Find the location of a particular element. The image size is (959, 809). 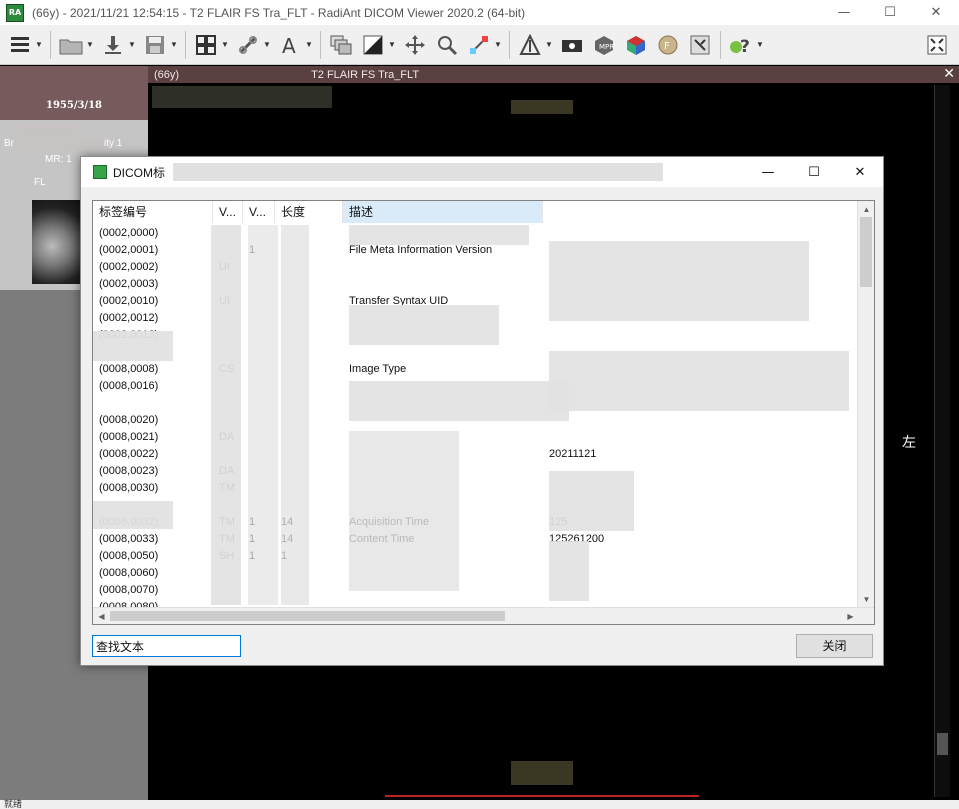

table-row: (0008,0033)TM114Content Time125261200 is located at coordinates (475, 539).